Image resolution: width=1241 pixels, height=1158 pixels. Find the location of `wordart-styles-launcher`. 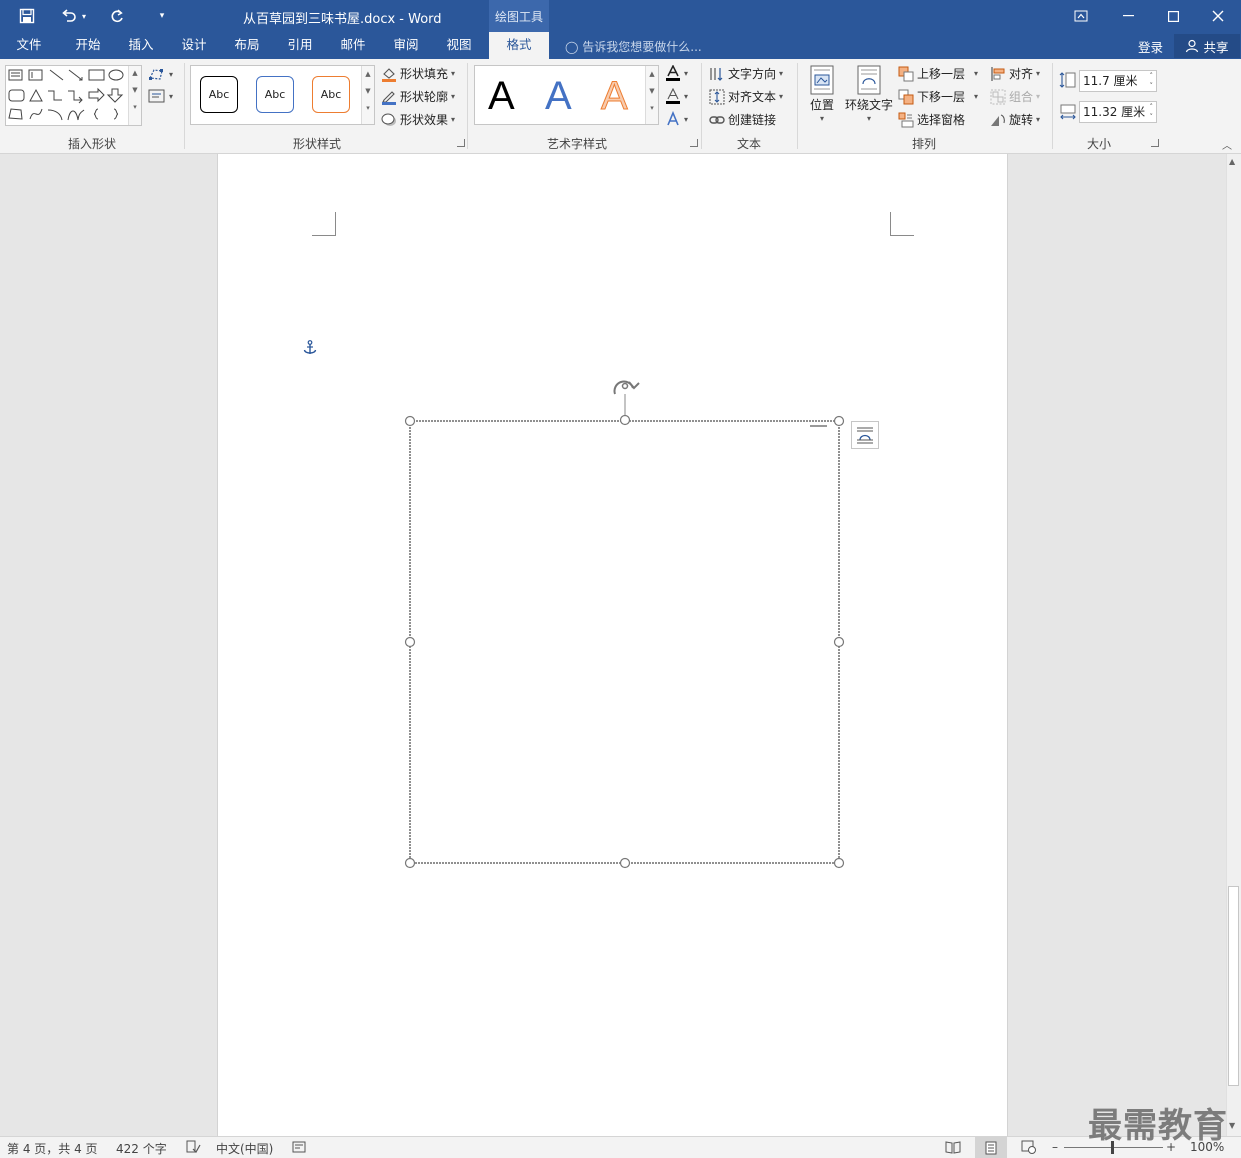

wordart-styles-launcher is located at coordinates (694, 143).